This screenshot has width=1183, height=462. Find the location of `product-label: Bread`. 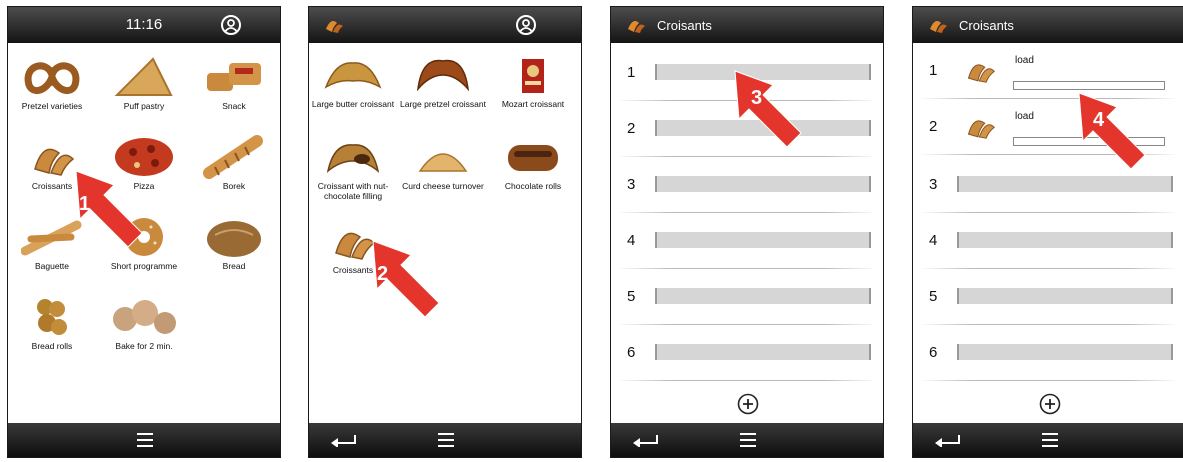

product-label: Bread is located at coordinates (234, 266).